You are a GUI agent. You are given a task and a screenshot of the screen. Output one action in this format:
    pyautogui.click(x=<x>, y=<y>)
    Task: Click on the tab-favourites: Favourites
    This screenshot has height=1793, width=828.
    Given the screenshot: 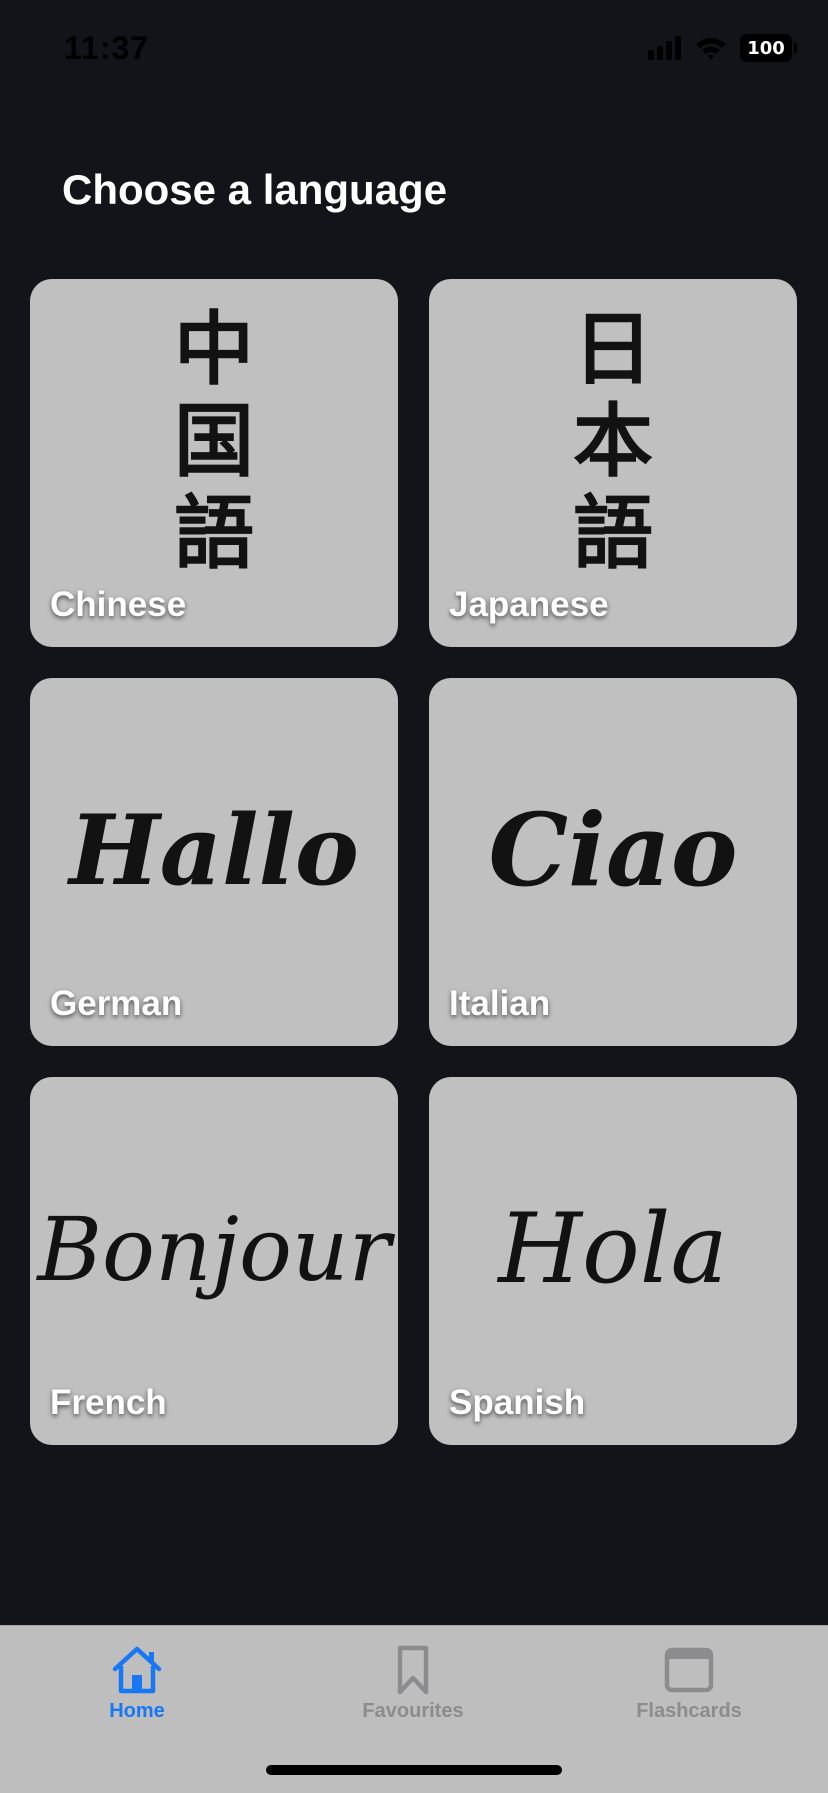 What is the action you would take?
    pyautogui.click(x=413, y=1682)
    